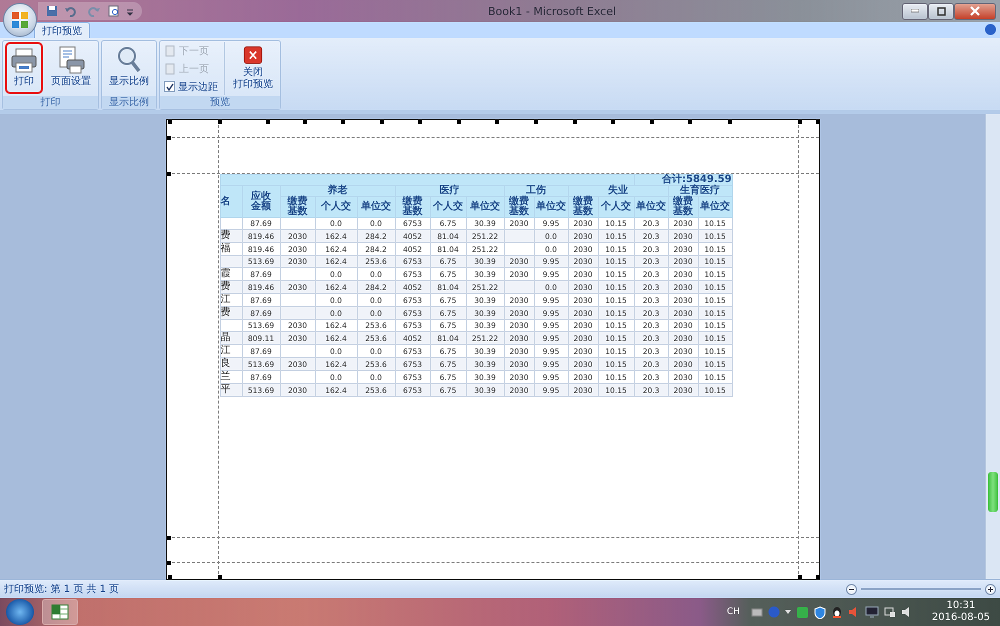 This screenshot has width=1000, height=626. I want to click on office-button, so click(20, 20).